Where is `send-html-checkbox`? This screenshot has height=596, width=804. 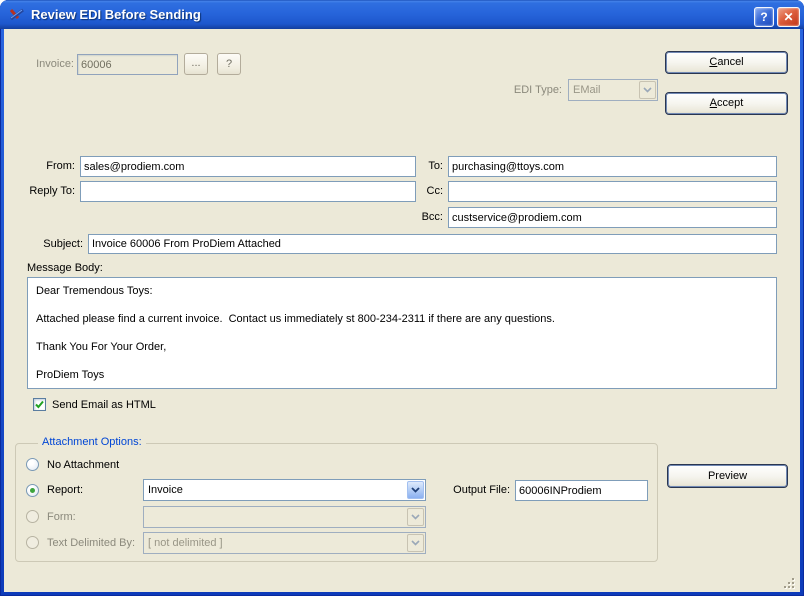 send-html-checkbox is located at coordinates (39, 404).